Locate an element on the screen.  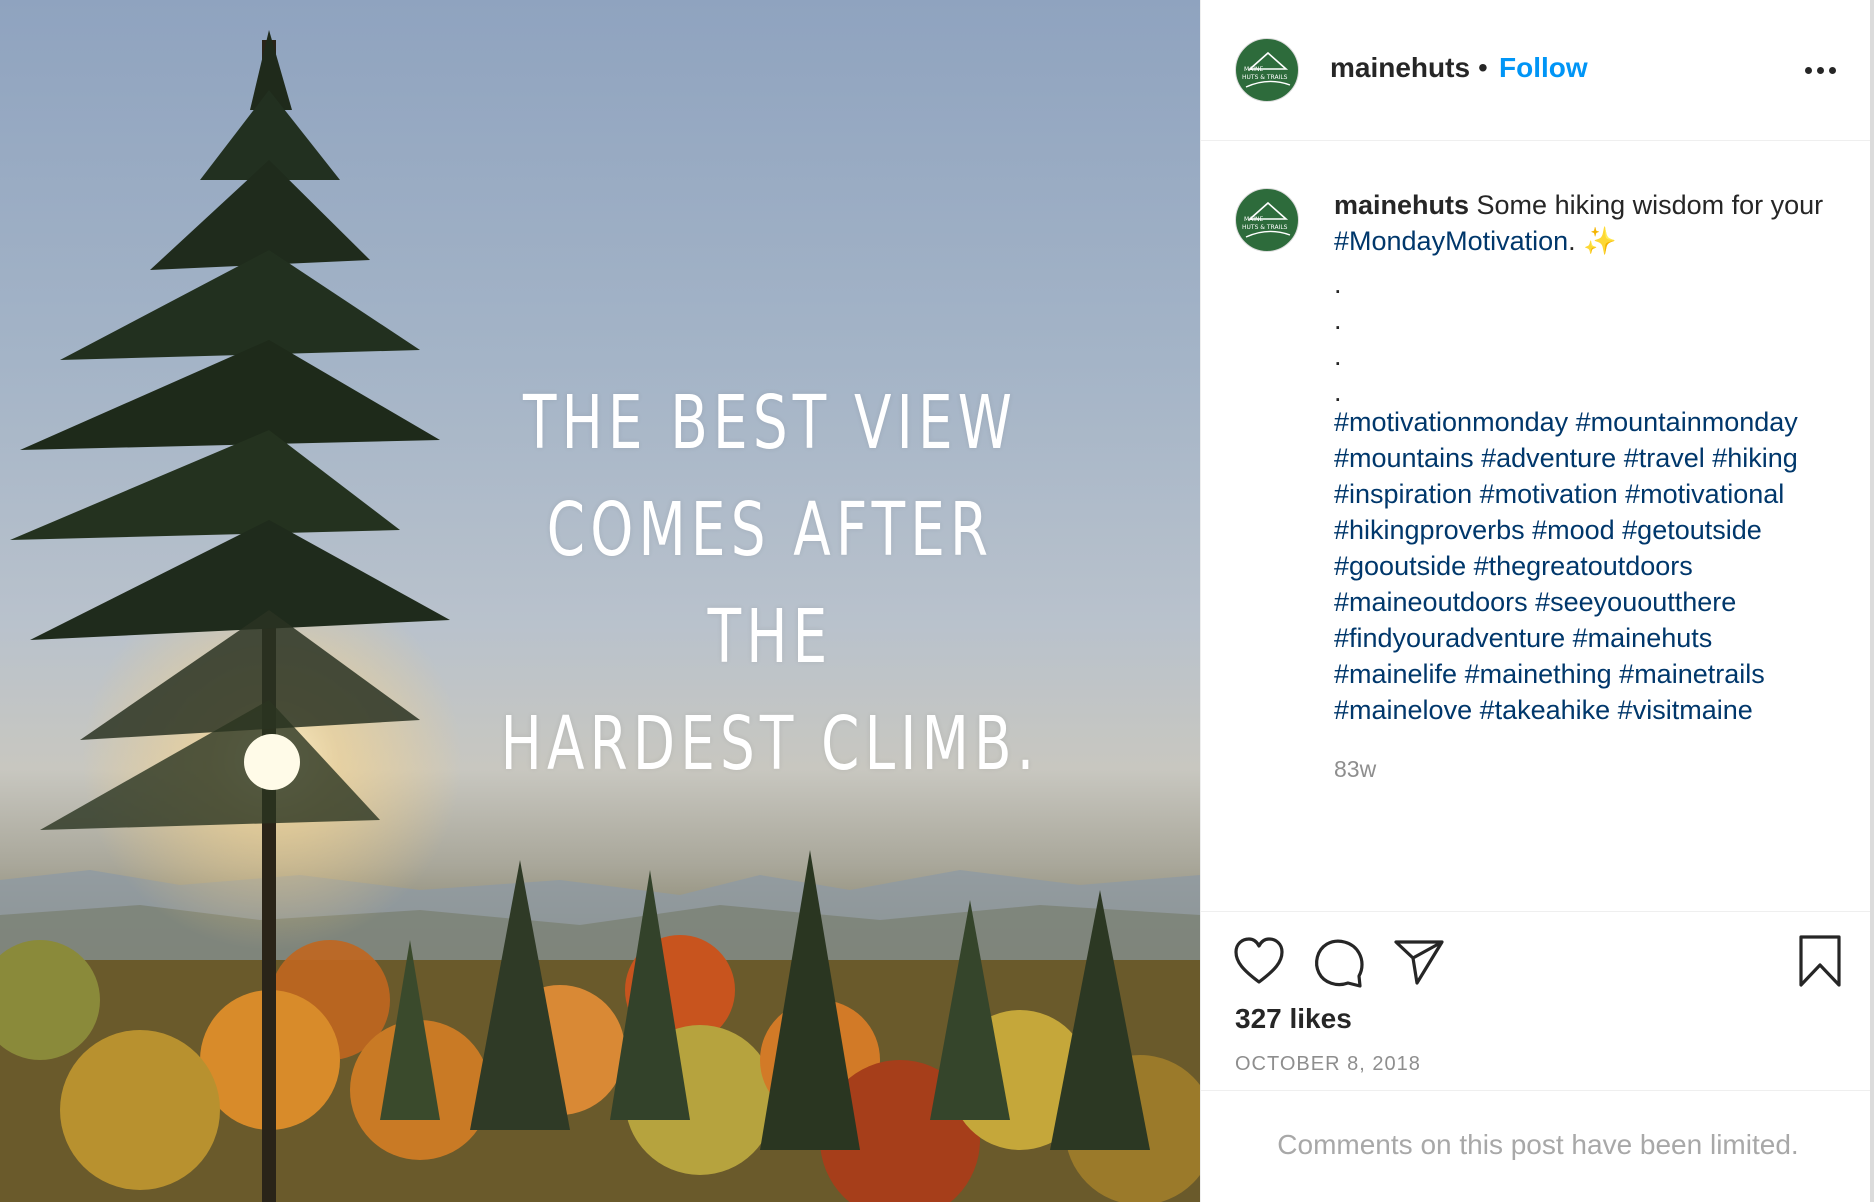
hashtag-line: #findyouradventure #mainehuts is located at coordinates (1599, 638).